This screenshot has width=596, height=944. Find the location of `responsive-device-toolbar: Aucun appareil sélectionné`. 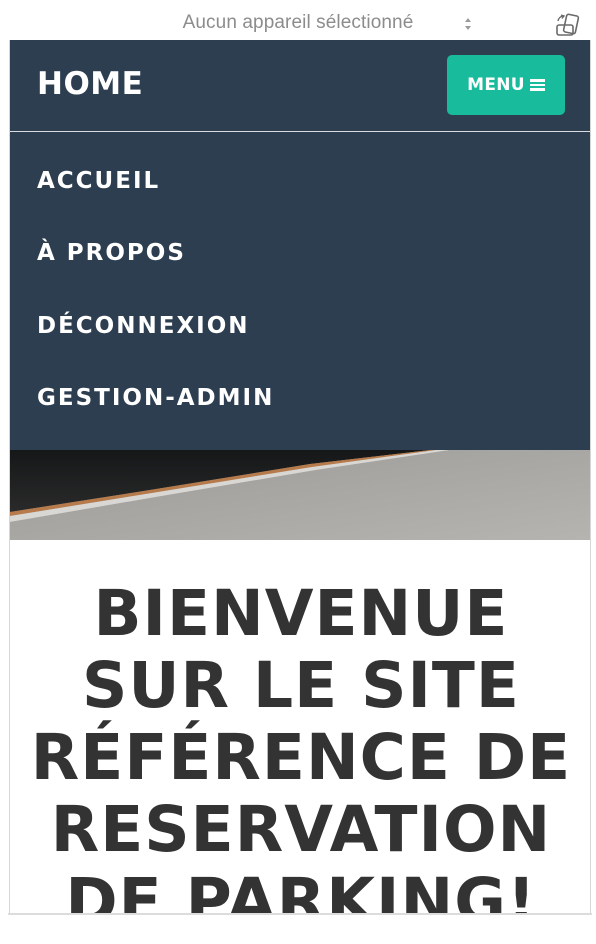

responsive-device-toolbar: Aucun appareil sélectionné is located at coordinates (298, 20).